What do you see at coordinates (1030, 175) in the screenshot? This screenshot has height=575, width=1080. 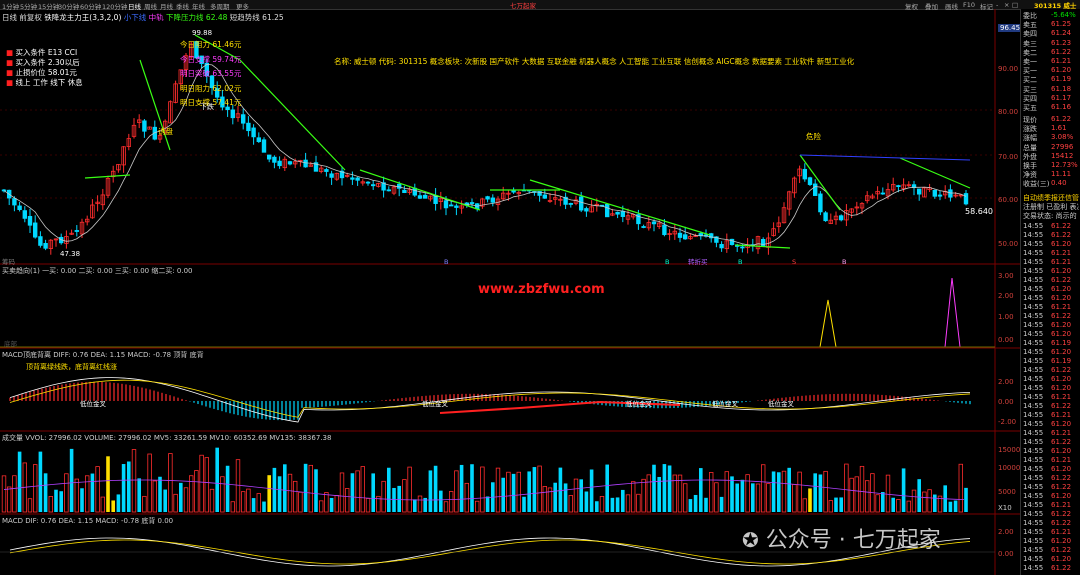 I see `quote-label: 净资` at bounding box center [1030, 175].